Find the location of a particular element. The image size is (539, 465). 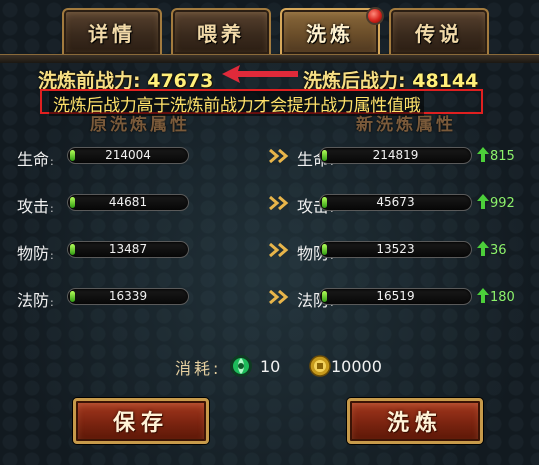

stat-bar-old: 214004 is located at coordinates (128, 155).